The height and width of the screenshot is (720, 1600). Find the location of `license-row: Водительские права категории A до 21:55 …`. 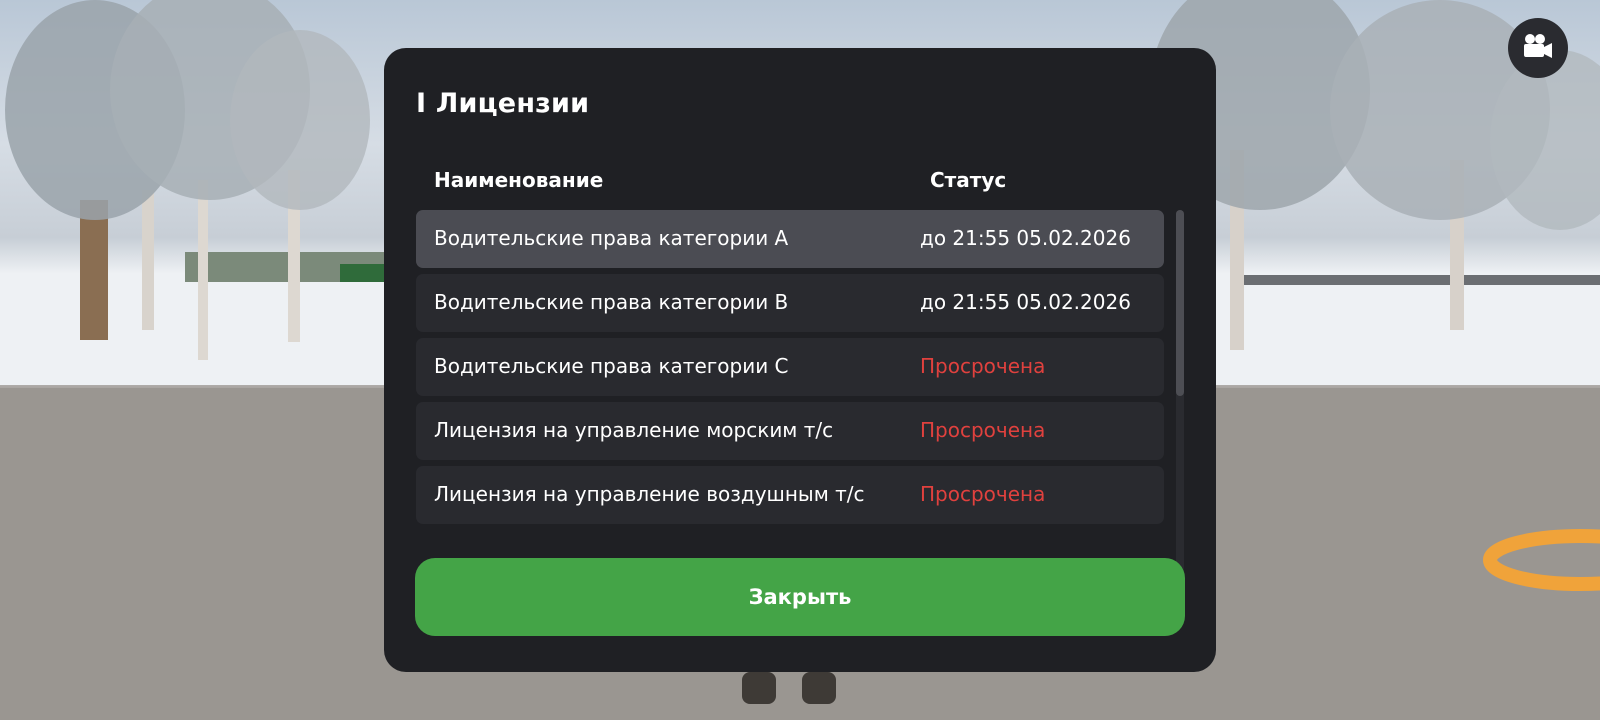

license-row: Водительские права категории A до 21:55 … is located at coordinates (790, 239).